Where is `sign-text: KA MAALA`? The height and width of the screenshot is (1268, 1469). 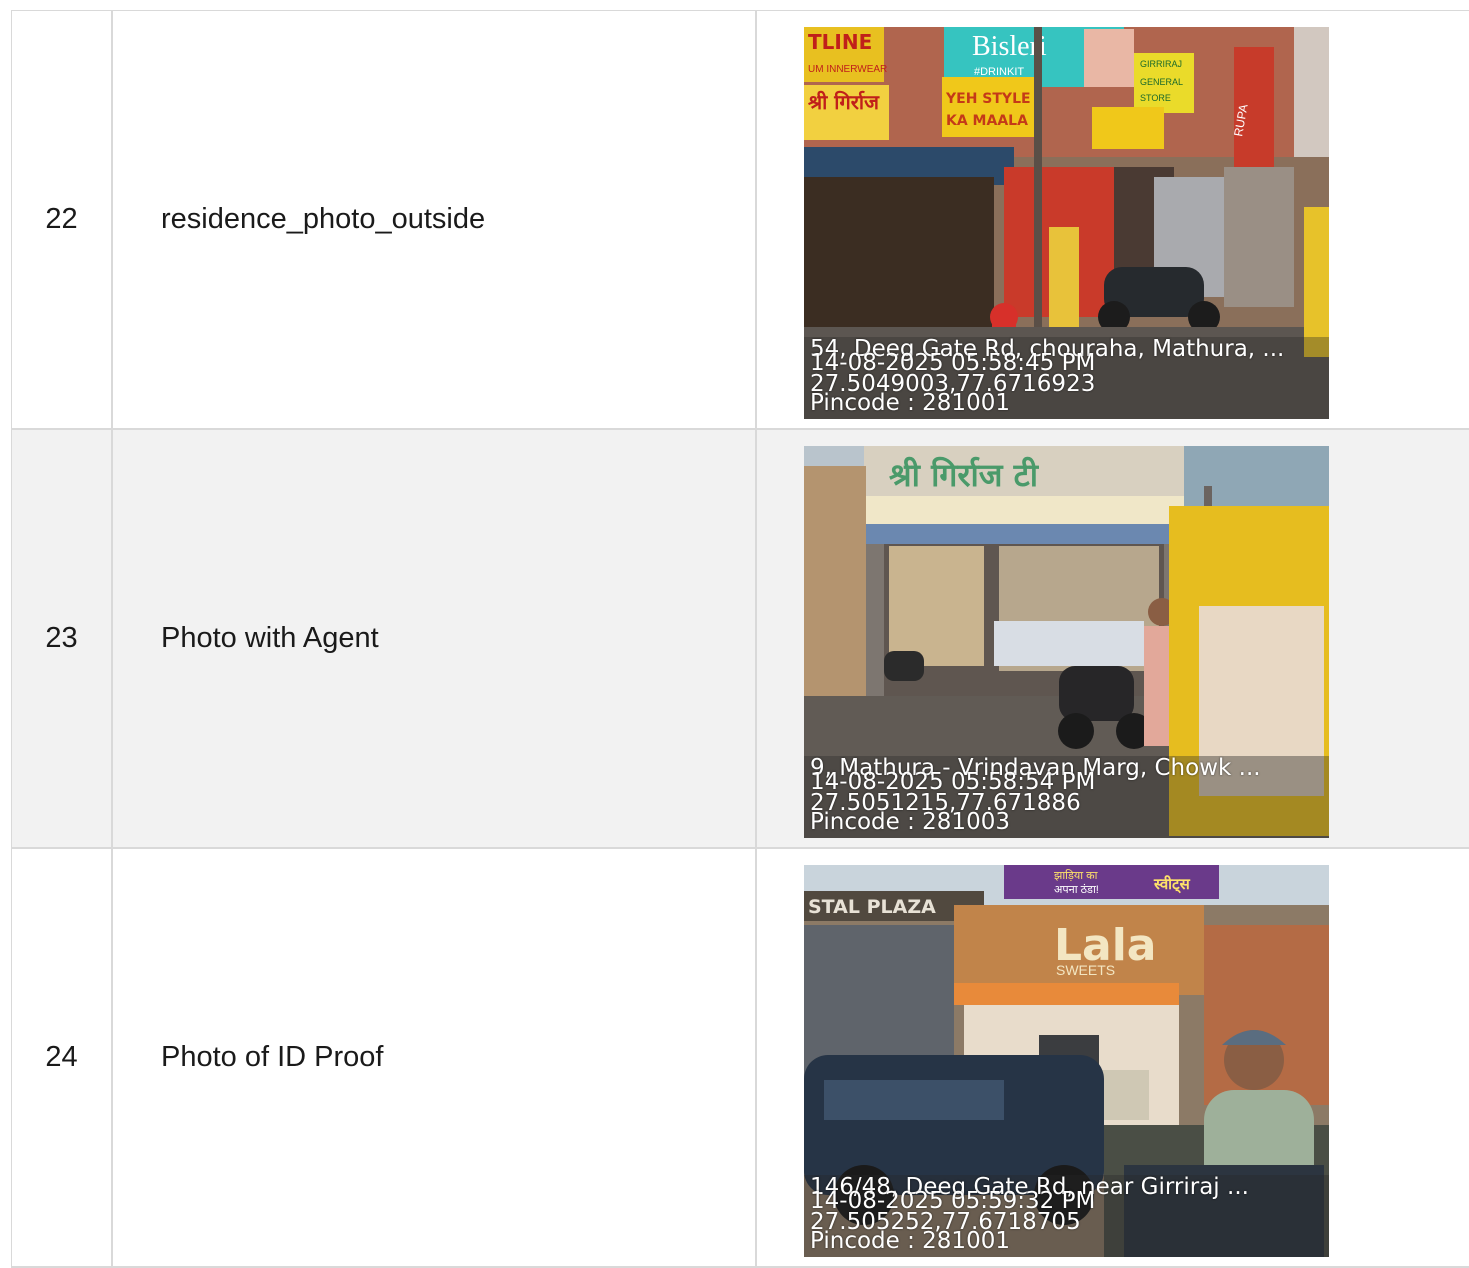 sign-text: KA MAALA is located at coordinates (987, 121).